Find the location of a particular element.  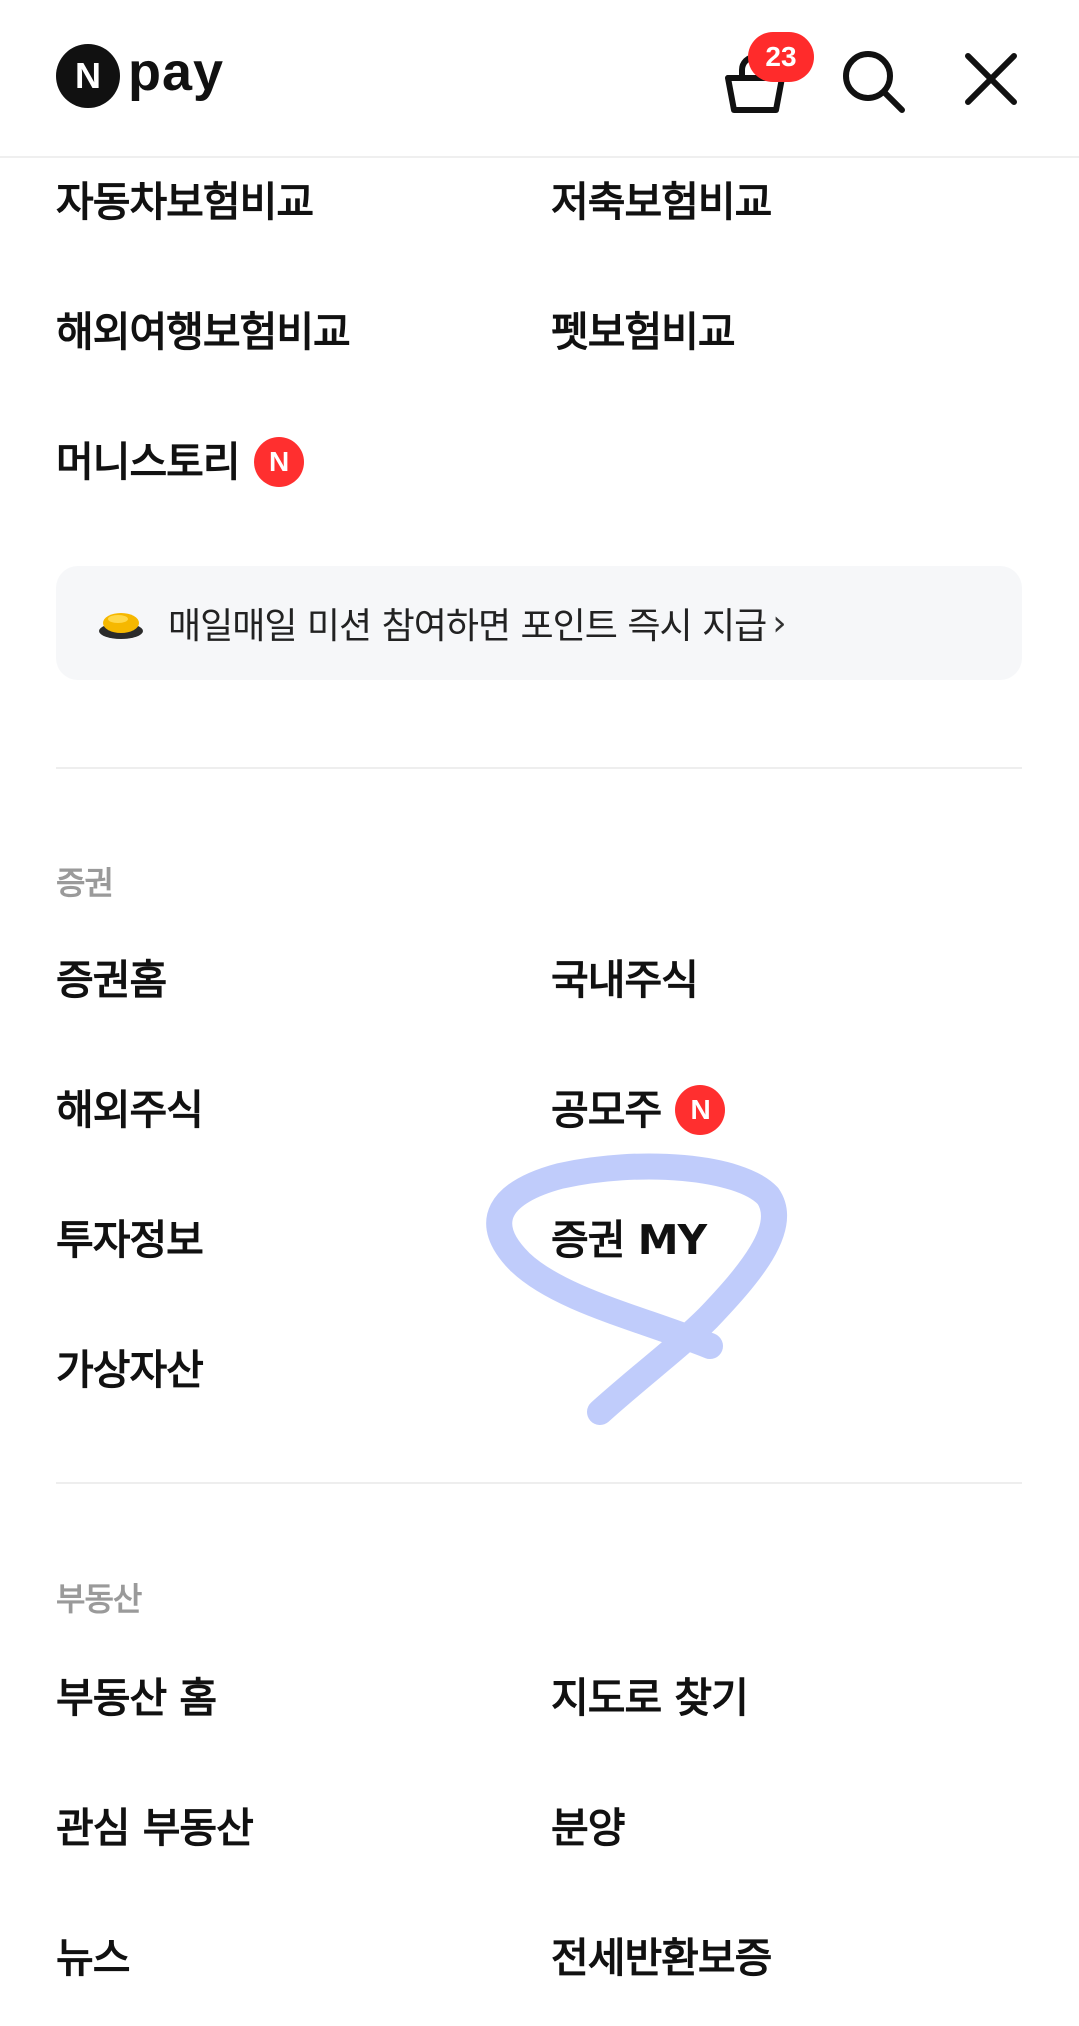

top-header: N pay 23 is located at coordinates (539, 79).